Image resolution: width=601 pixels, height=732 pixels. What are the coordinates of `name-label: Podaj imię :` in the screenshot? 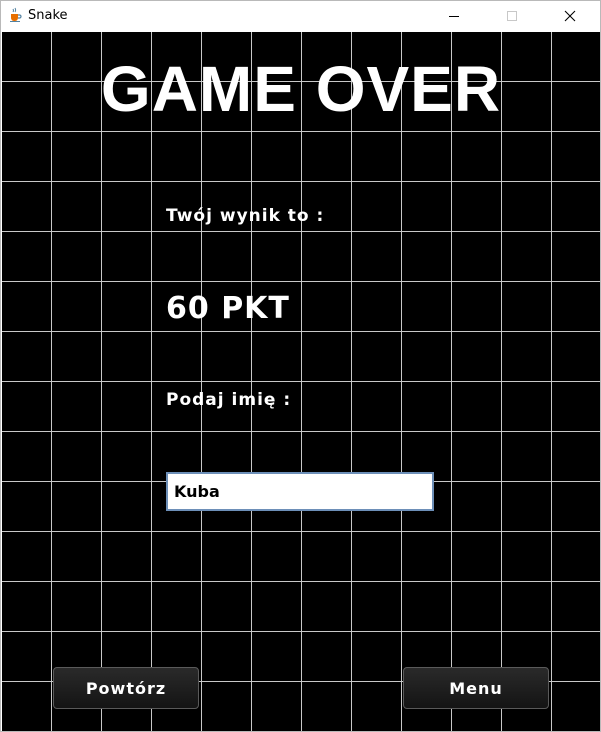 It's located at (229, 400).